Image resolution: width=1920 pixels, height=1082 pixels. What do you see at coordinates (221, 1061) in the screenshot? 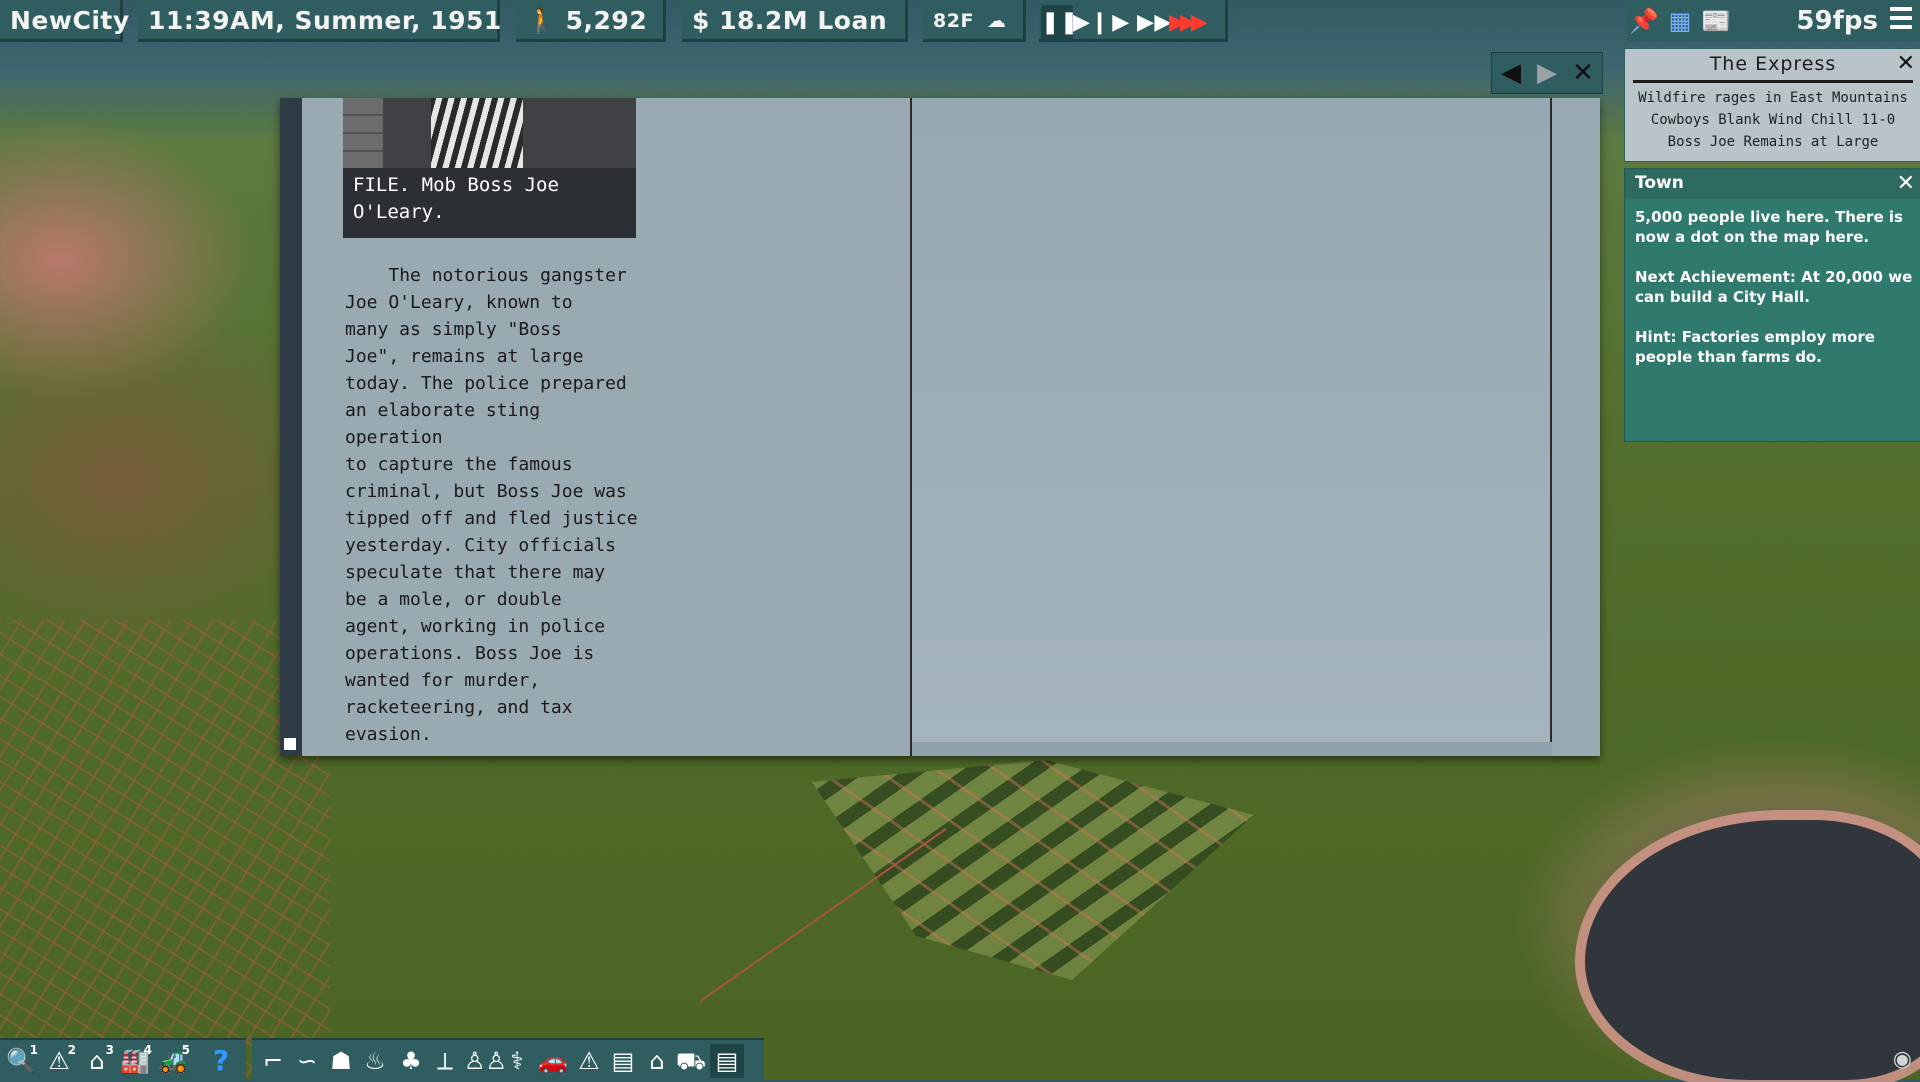
I see `help-icon: ?` at bounding box center [221, 1061].